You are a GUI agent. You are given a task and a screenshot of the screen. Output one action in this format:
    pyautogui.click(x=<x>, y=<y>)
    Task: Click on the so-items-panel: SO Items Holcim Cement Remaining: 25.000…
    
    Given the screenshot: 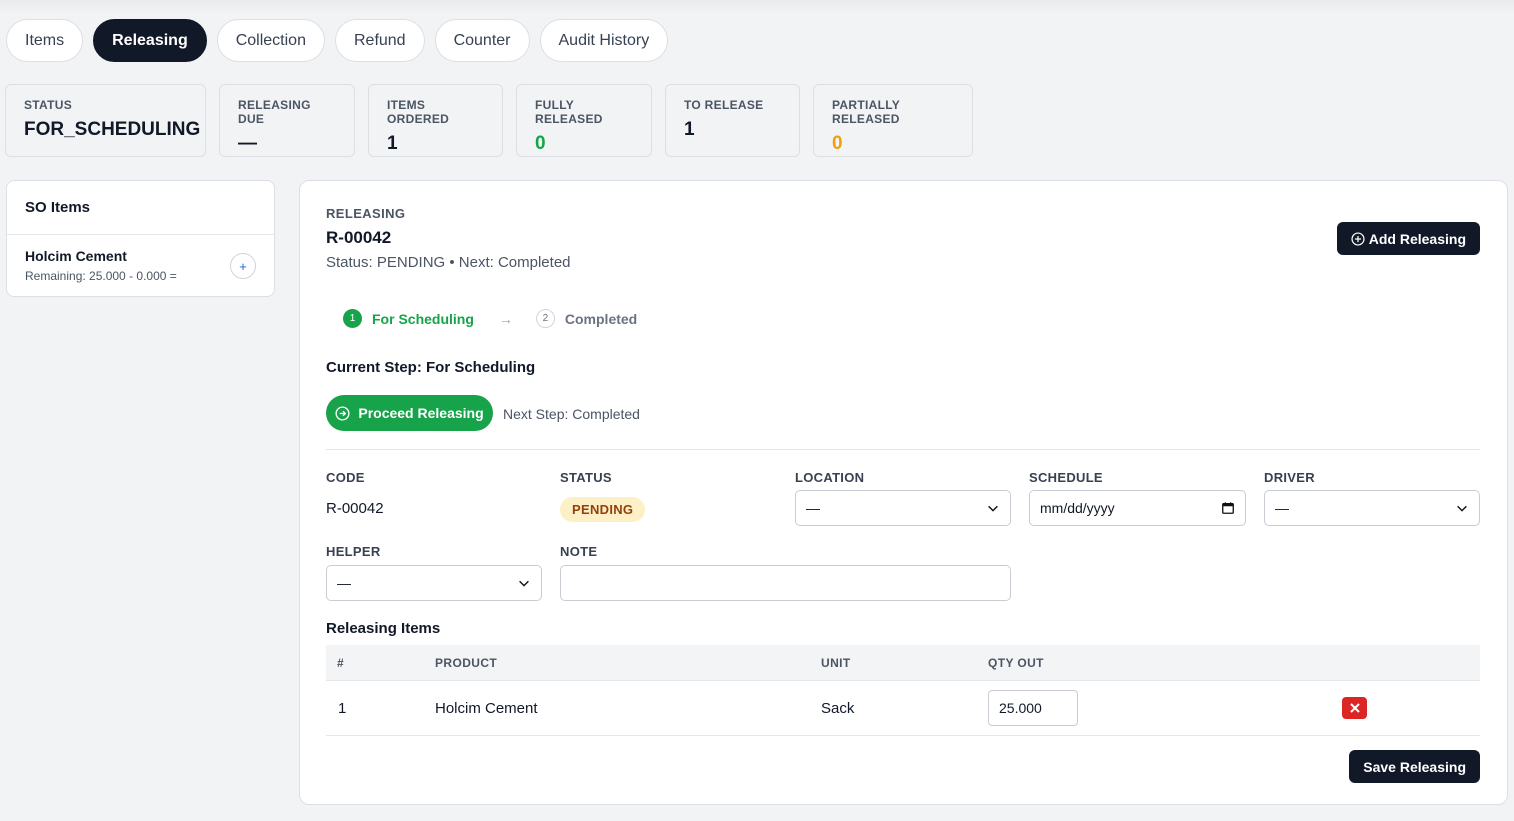 What is the action you would take?
    pyautogui.click(x=140, y=238)
    